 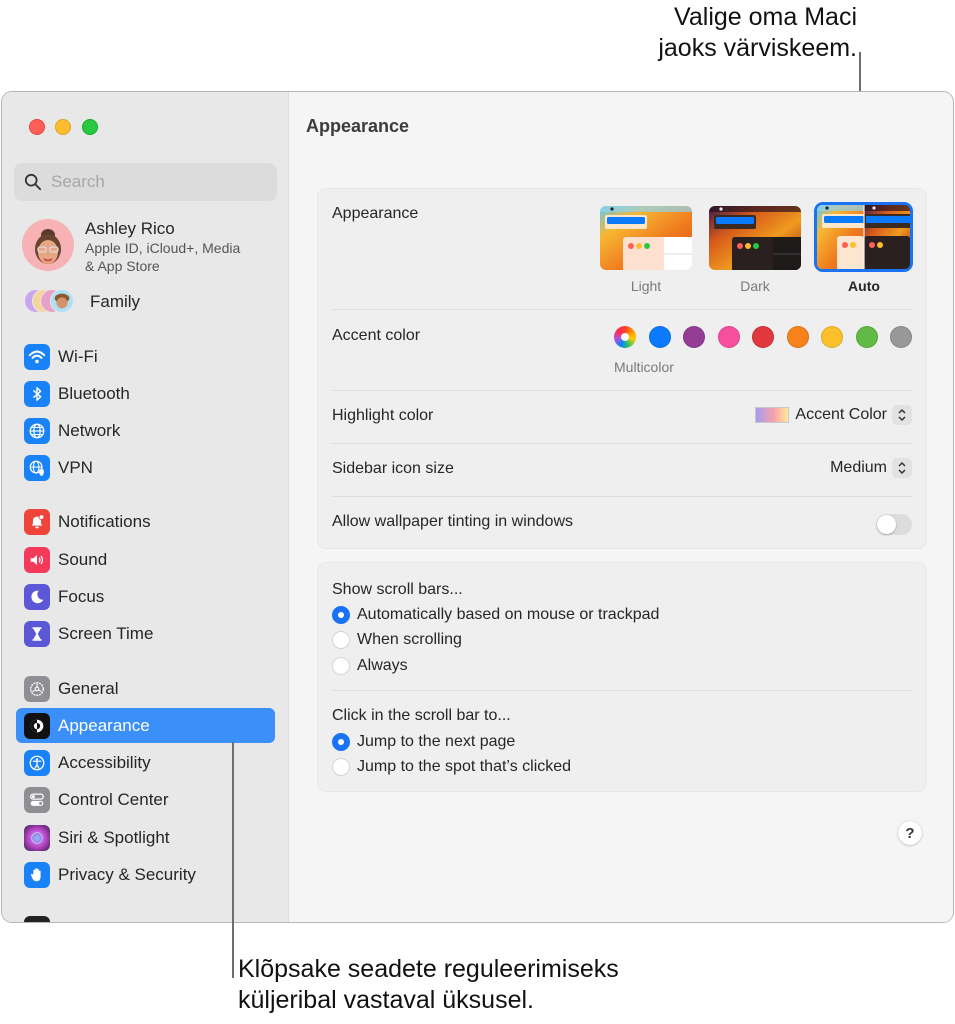 I want to click on callout-line-2: küljeribal vastaval üksusel., so click(x=386, y=1000).